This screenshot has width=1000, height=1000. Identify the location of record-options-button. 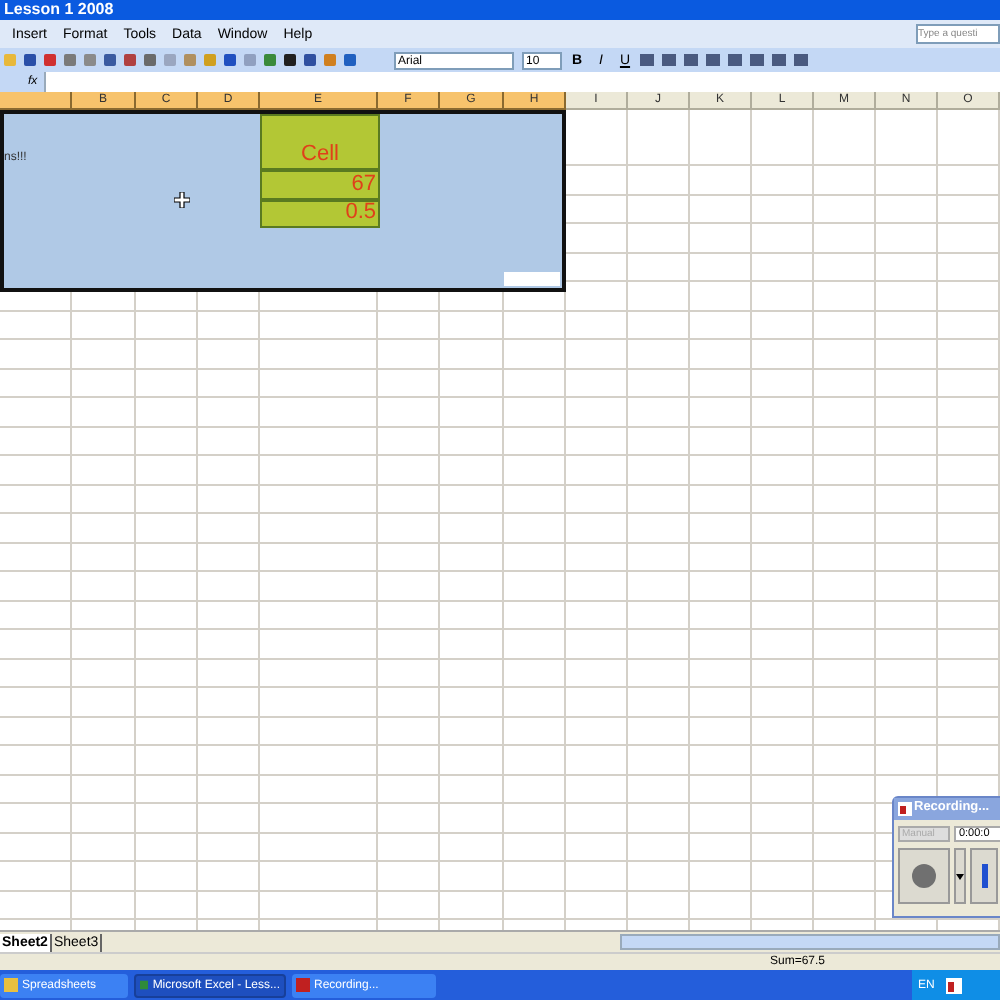
(960, 876).